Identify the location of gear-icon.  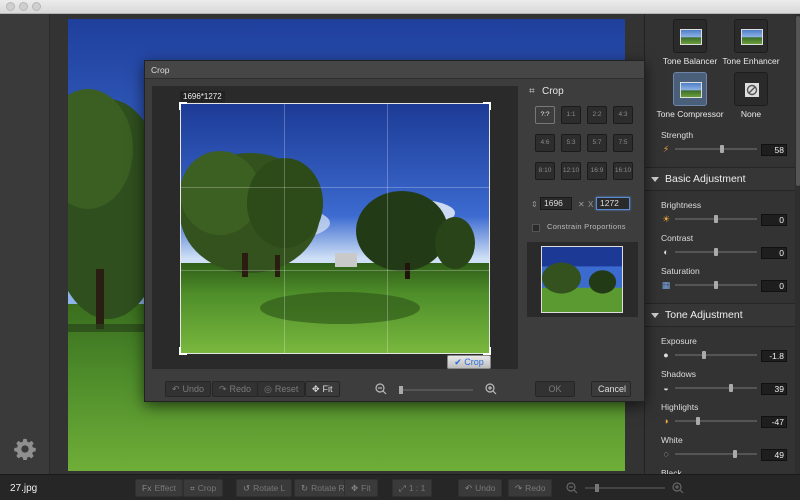
(25, 449).